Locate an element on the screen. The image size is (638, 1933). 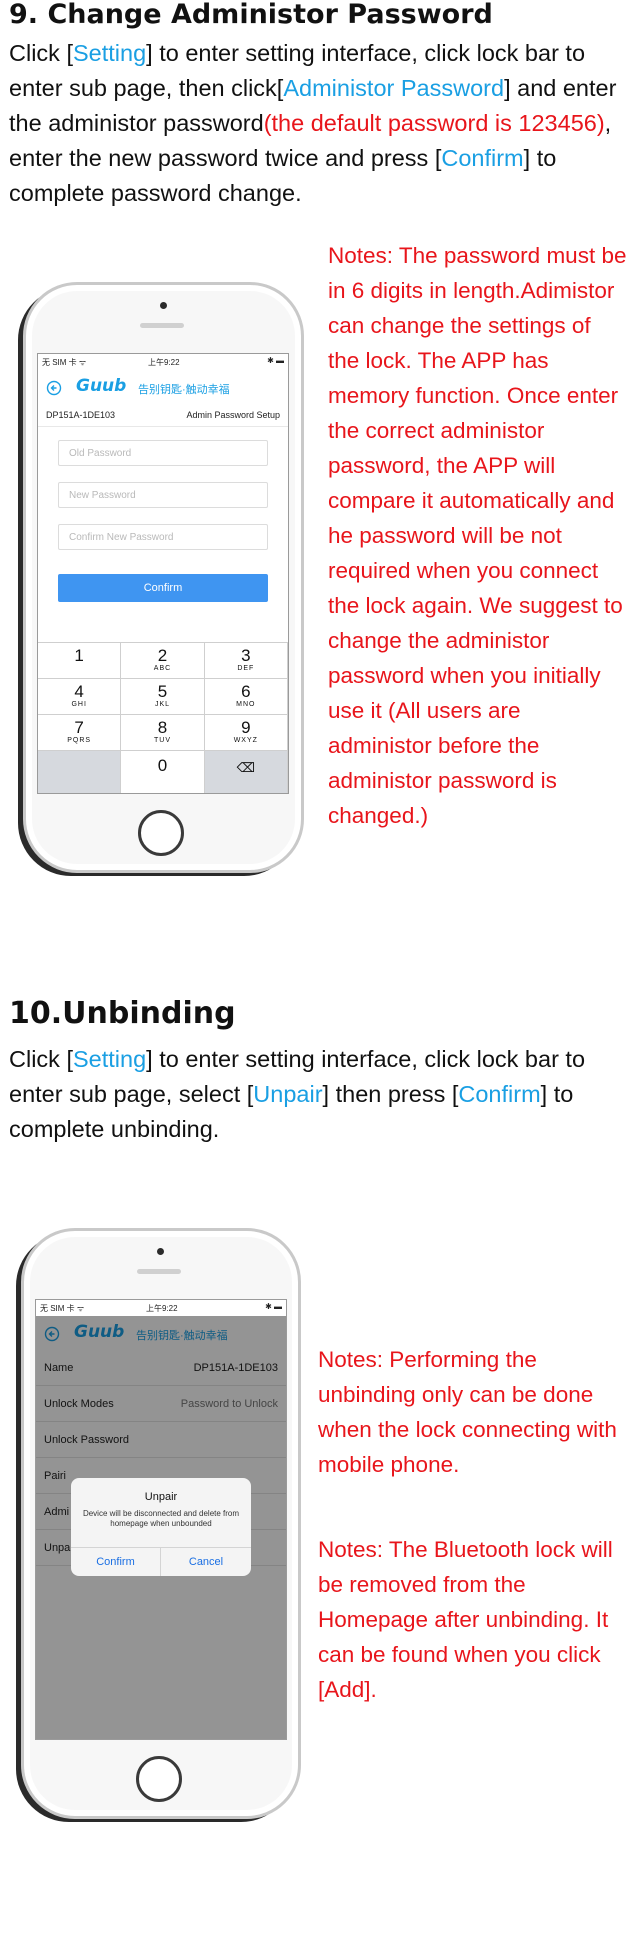
unpair-highlight: Unpair is located at coordinates (288, 1094).